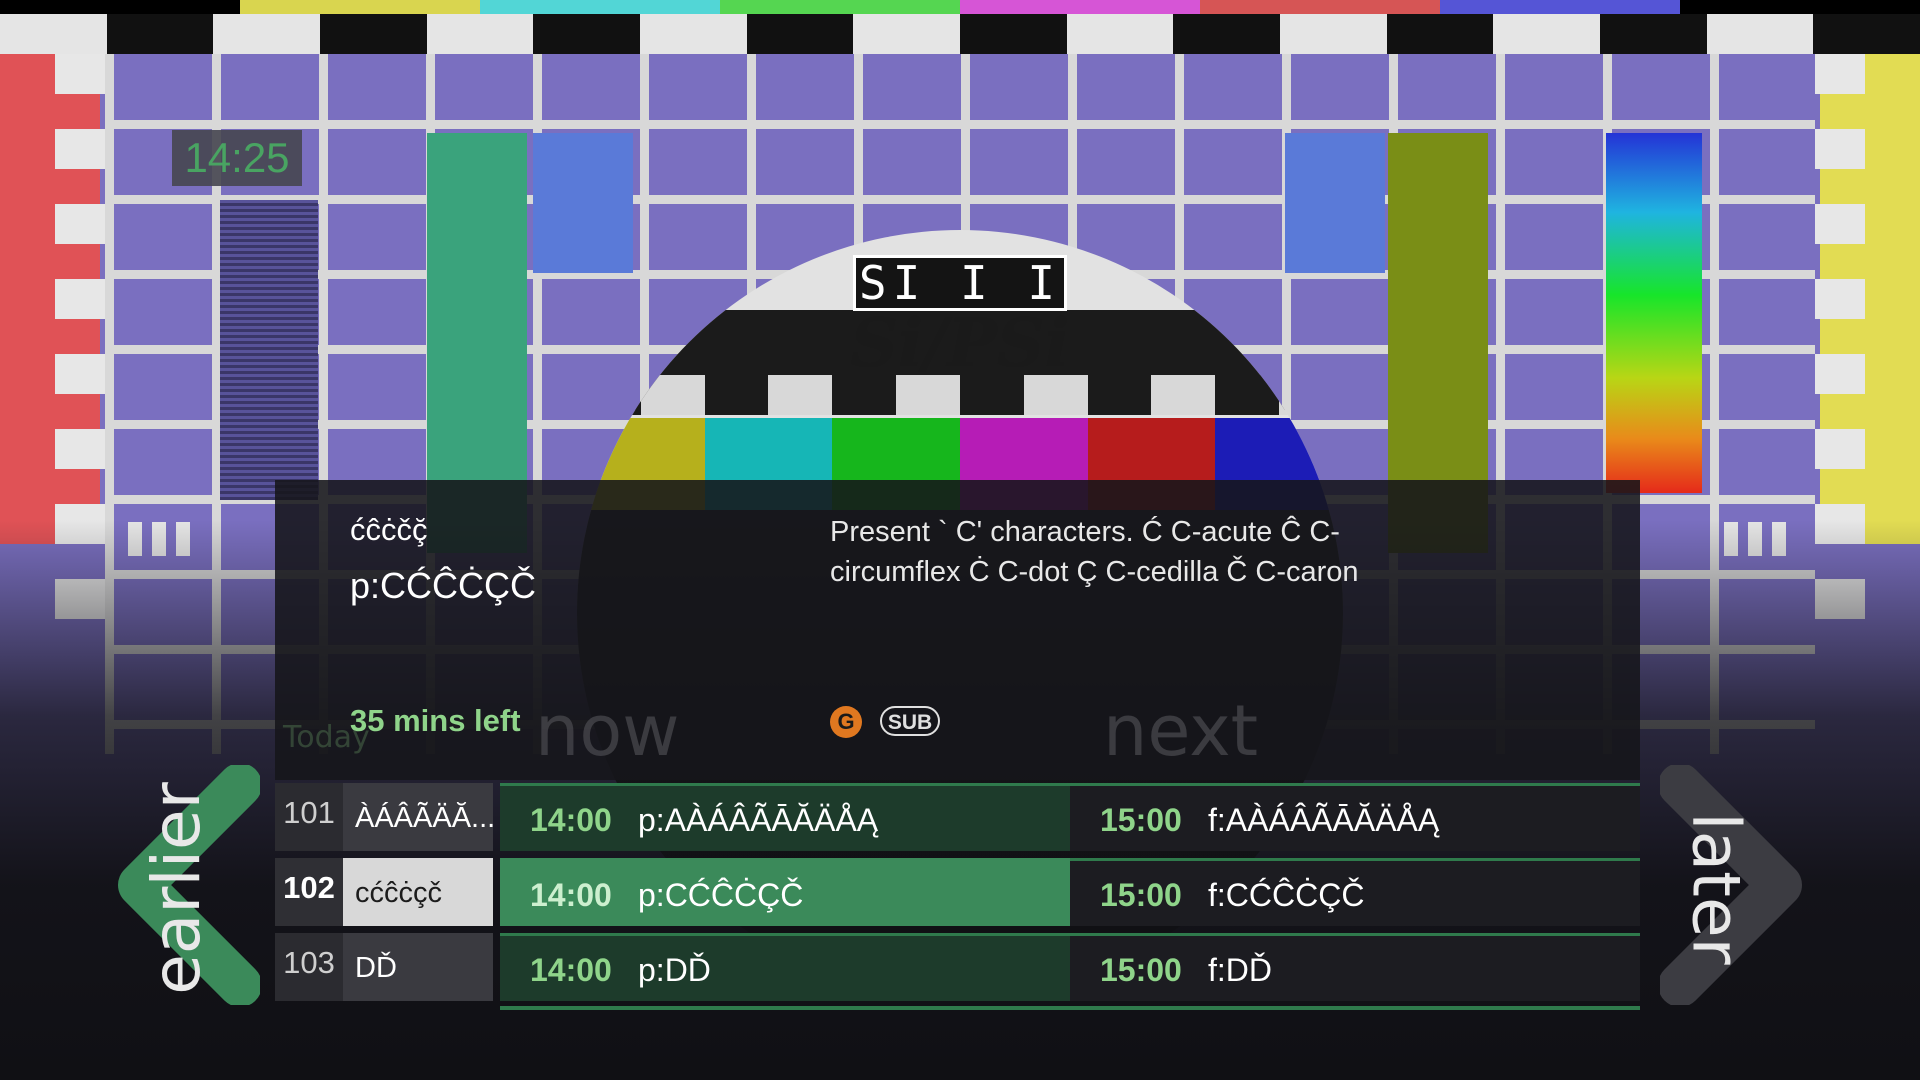  What do you see at coordinates (910, 721) in the screenshot?
I see `subtitle-badge: SUB` at bounding box center [910, 721].